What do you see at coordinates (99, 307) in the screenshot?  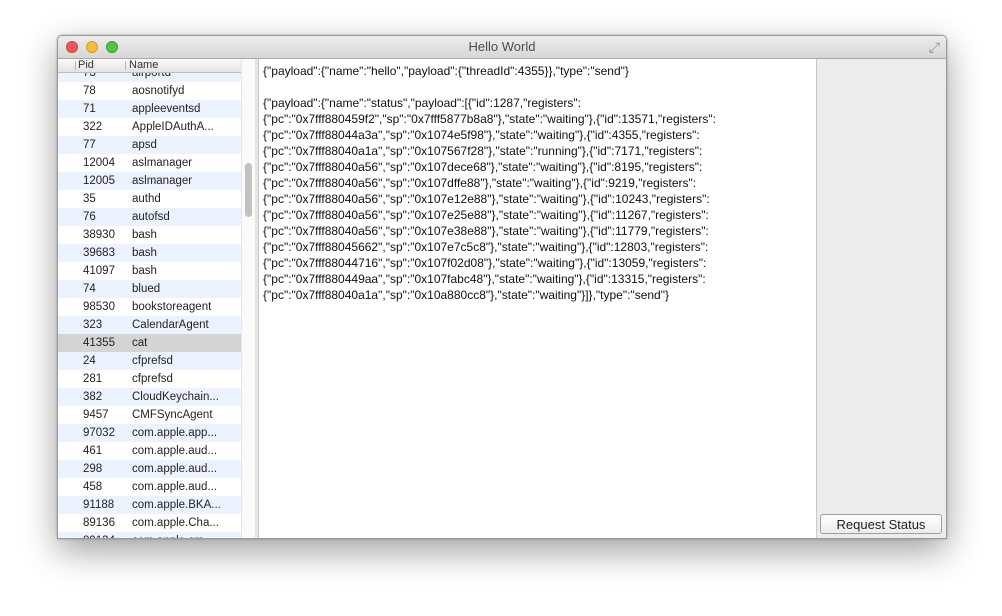 I see `row-pid: 98530` at bounding box center [99, 307].